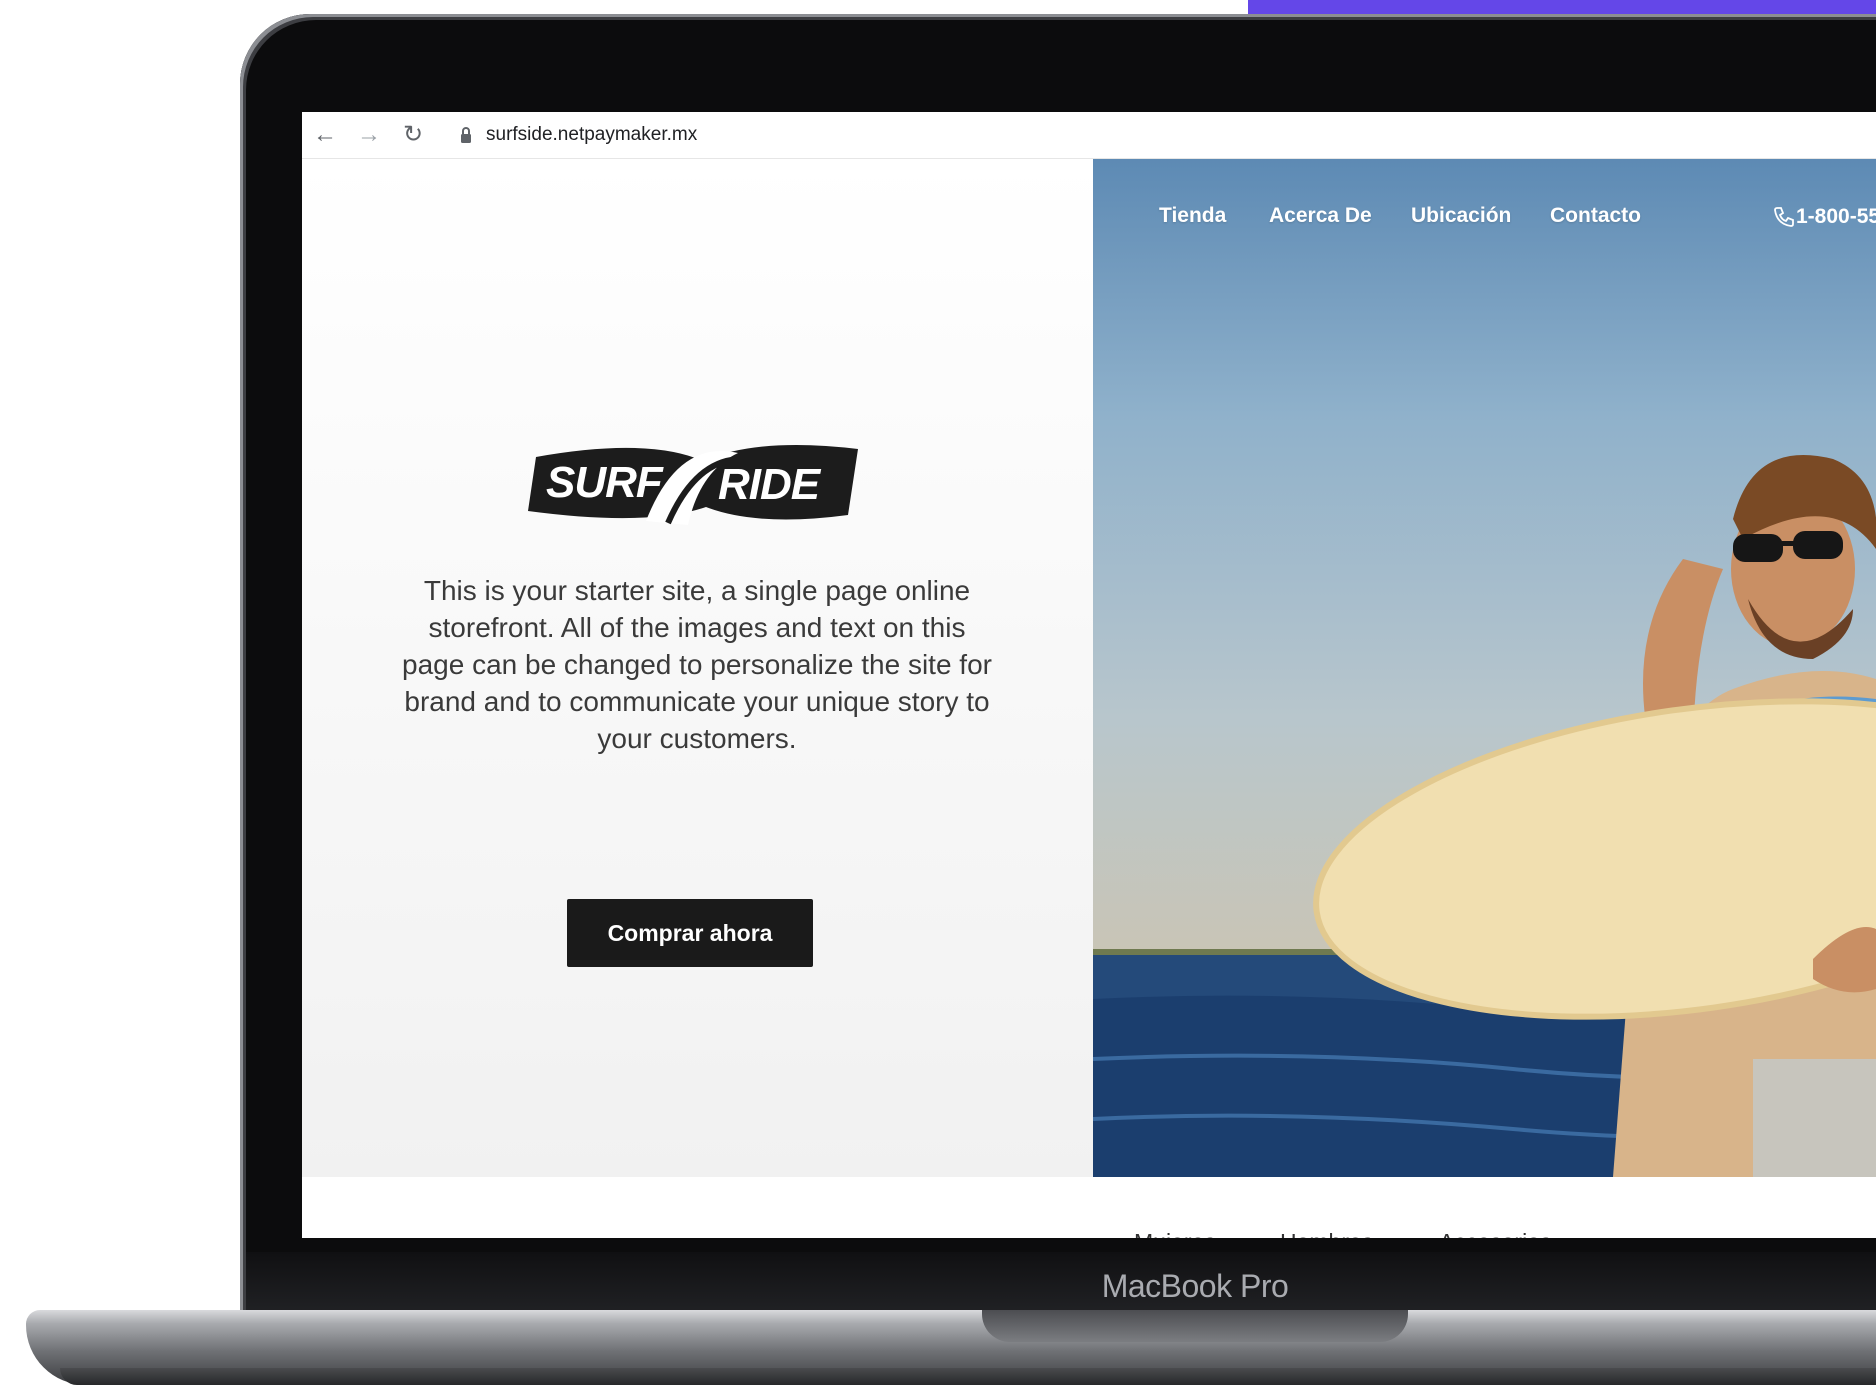 The width and height of the screenshot is (1876, 1385). What do you see at coordinates (466, 135) in the screenshot?
I see `lock-icon` at bounding box center [466, 135].